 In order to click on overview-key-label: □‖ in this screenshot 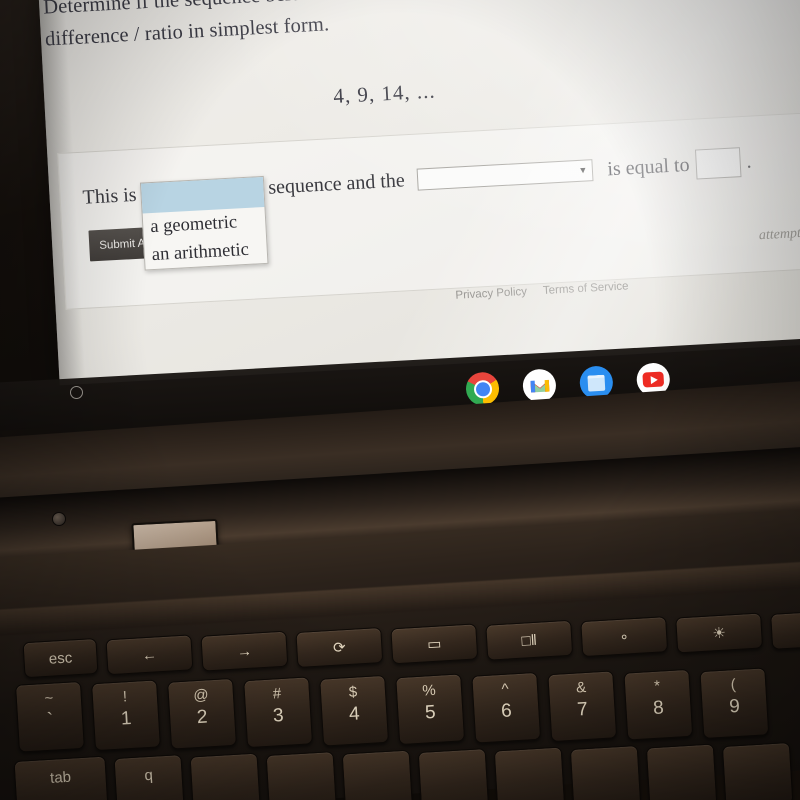, I will do `click(529, 640)`.